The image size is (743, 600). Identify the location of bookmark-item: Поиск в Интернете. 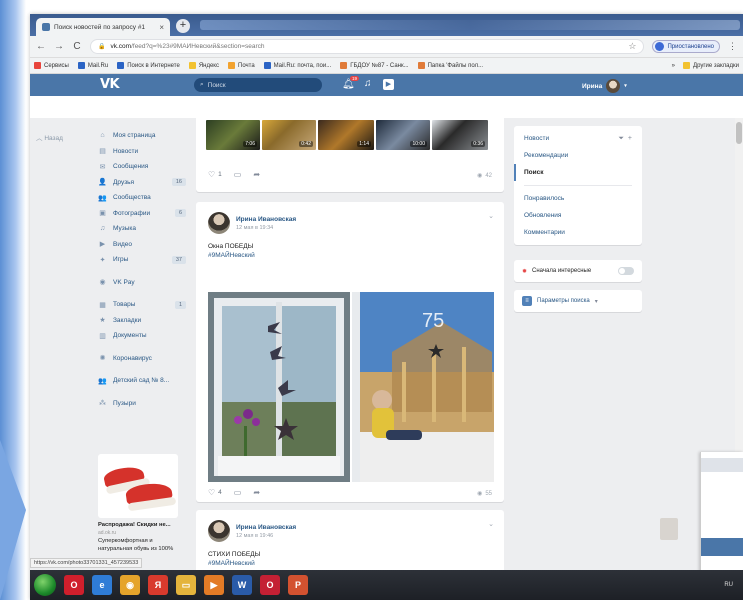
(148, 65).